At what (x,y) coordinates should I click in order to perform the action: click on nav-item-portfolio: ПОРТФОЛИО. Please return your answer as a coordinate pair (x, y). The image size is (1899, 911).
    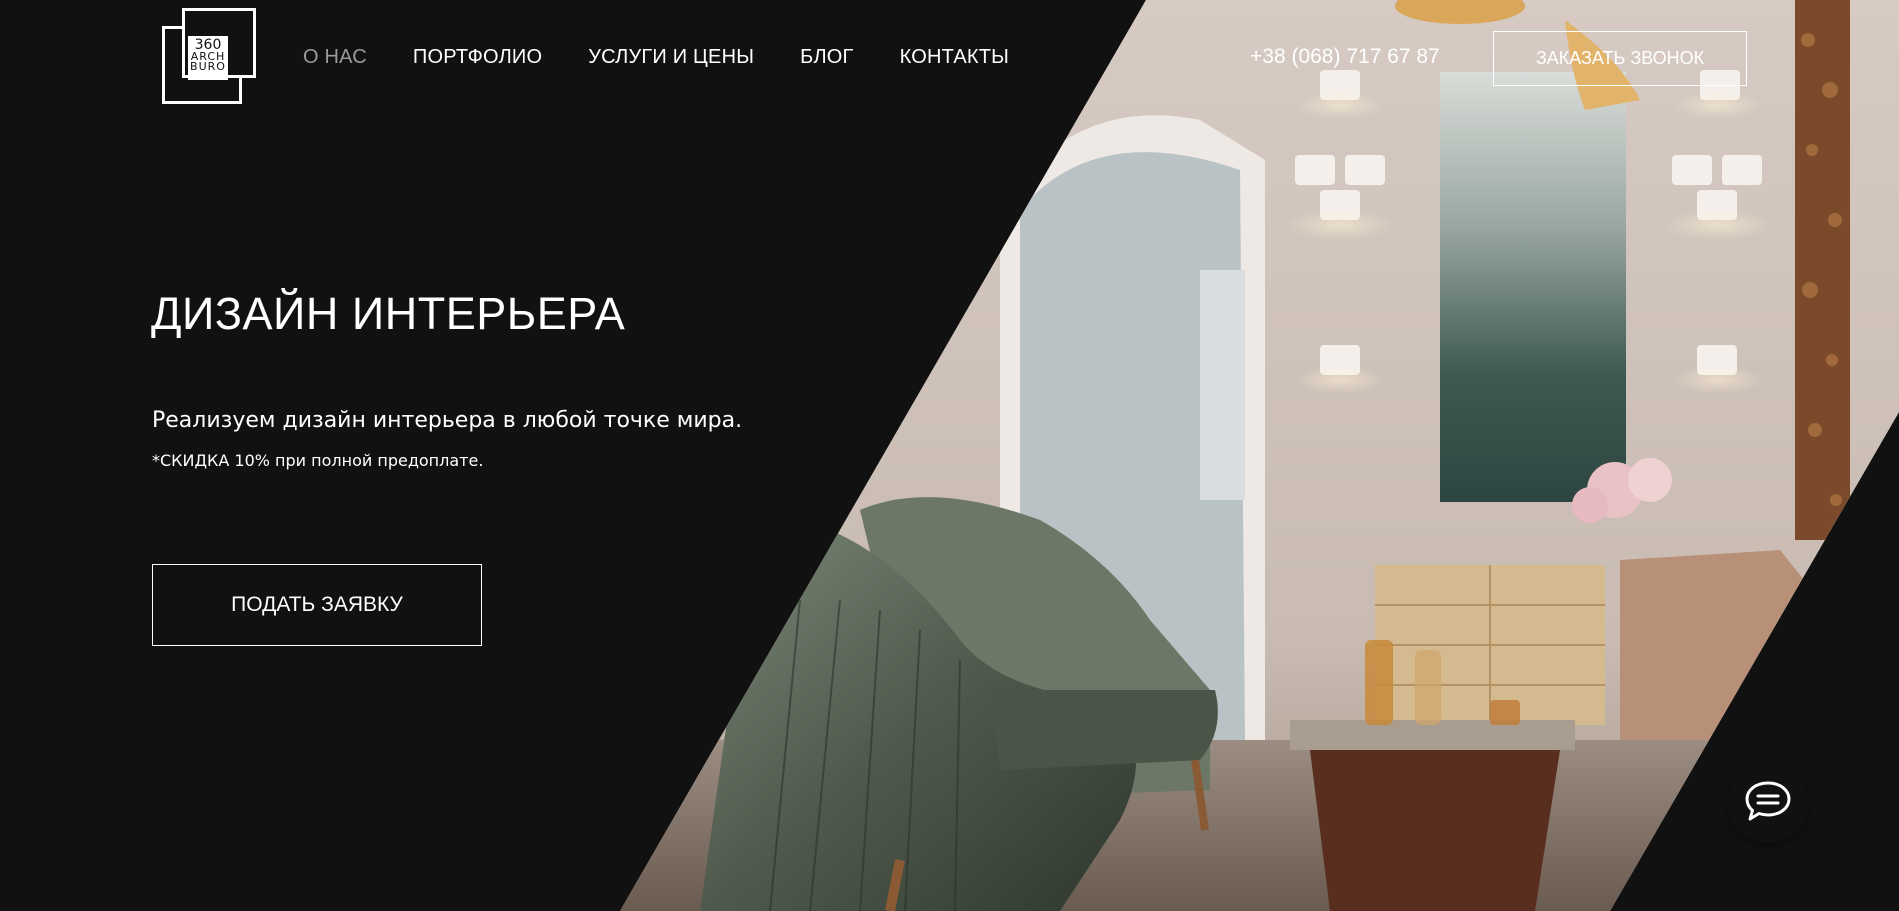
    Looking at the image, I should click on (477, 57).